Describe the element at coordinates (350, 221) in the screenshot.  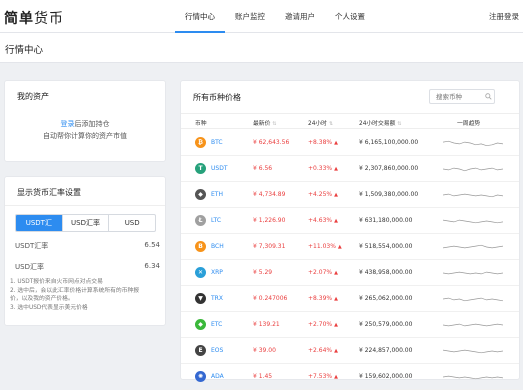
I see `table-row: Ł LTC ¥ 1,226.90 +4.63% ▲ ¥ 631,180,000.00` at that location.